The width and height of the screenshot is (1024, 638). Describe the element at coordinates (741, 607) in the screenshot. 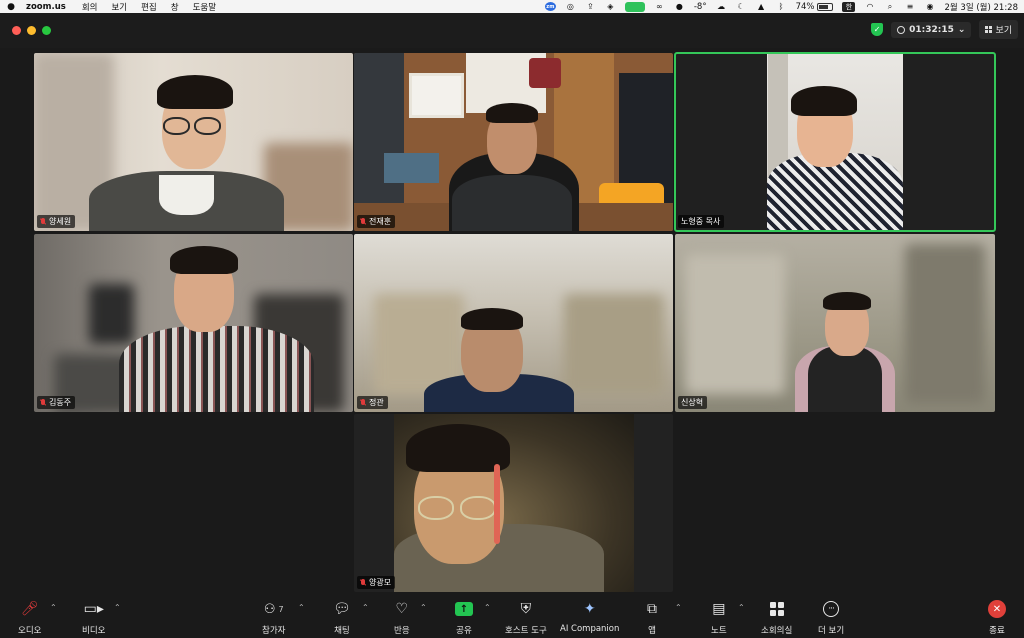

I see `notes-options-chevron-icon: ⌃` at that location.